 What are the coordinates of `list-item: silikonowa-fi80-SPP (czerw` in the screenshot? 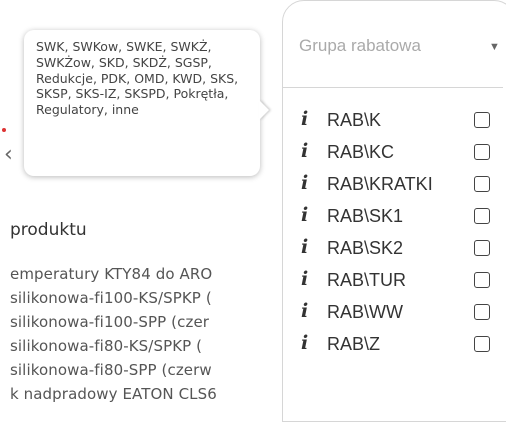 It's located at (155, 370).